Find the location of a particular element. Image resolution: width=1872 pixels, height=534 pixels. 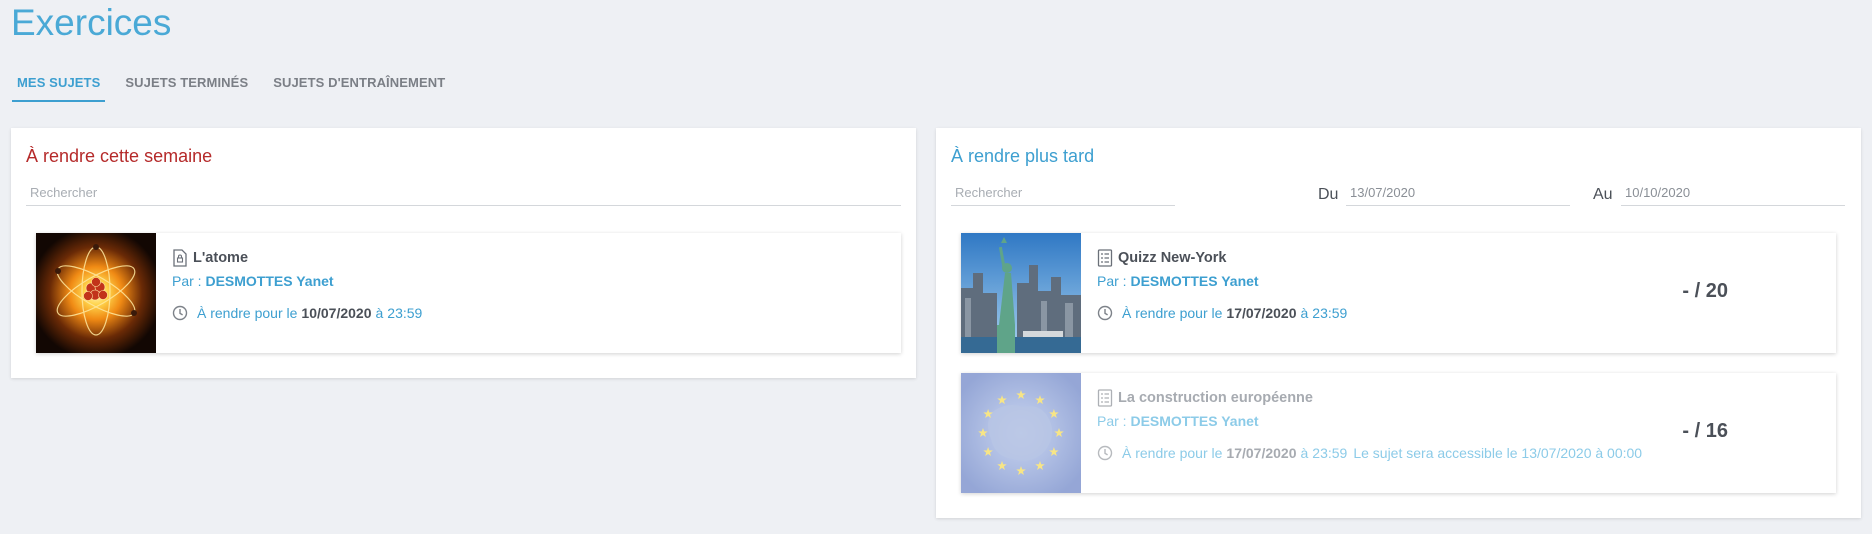

assignment-title: La construction européenne is located at coordinates (1215, 398).